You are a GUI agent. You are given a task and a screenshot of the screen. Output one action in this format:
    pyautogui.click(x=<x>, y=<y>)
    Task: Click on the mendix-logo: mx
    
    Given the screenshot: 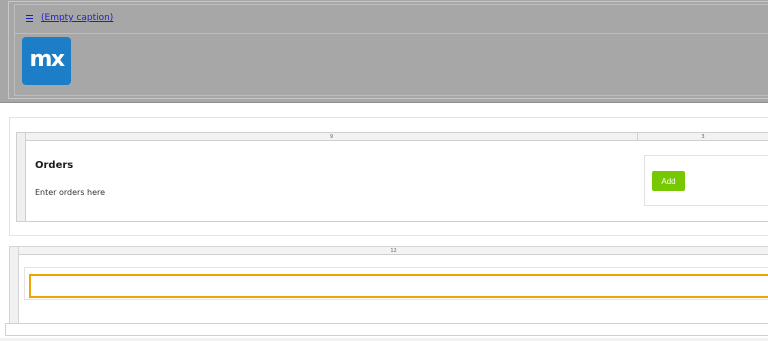 What is the action you would take?
    pyautogui.click(x=46, y=61)
    